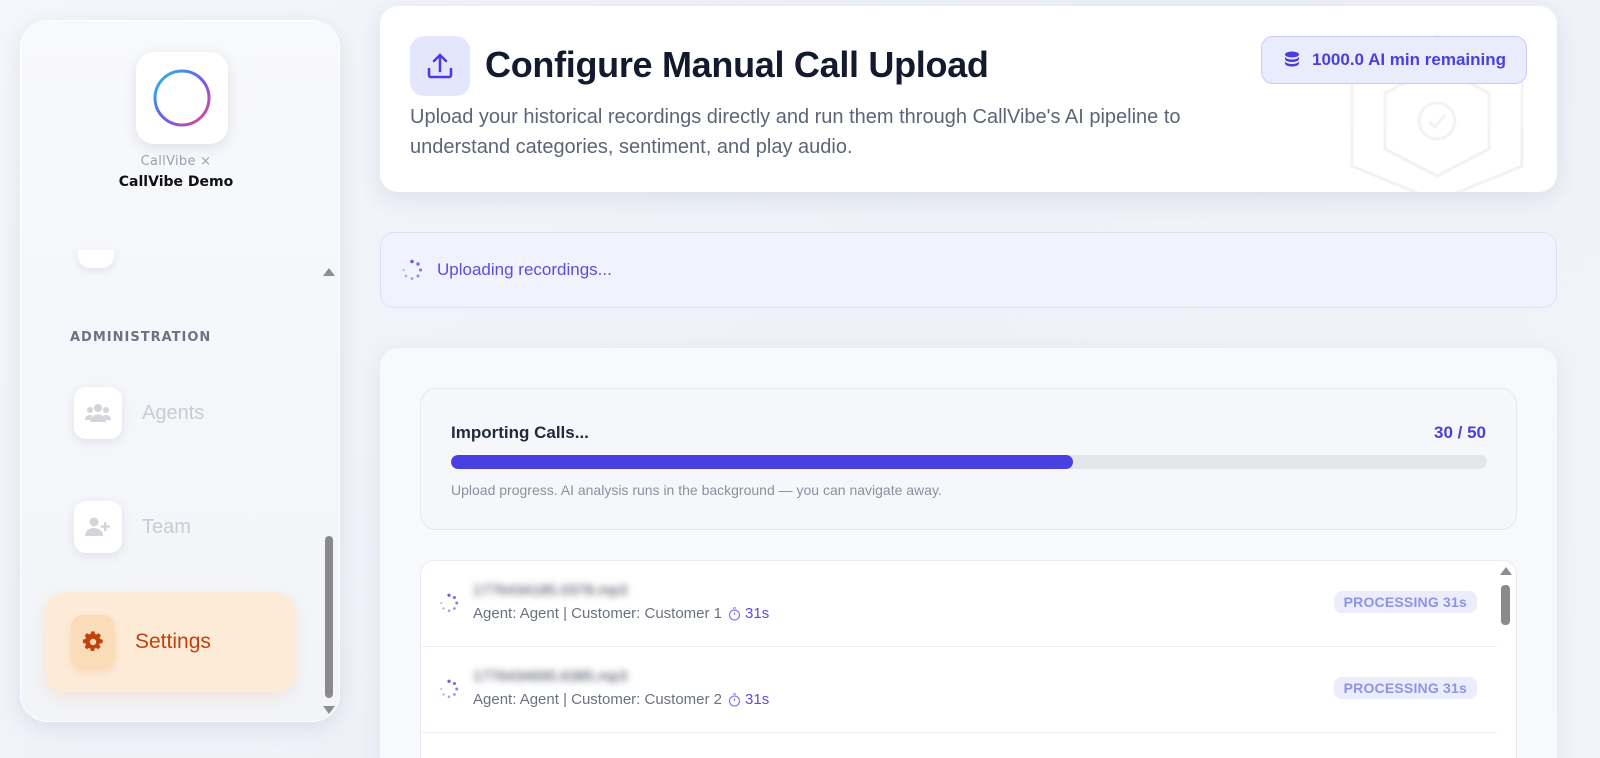  What do you see at coordinates (737, 64) in the screenshot?
I see `page-title: Configure Manual Call Upload` at bounding box center [737, 64].